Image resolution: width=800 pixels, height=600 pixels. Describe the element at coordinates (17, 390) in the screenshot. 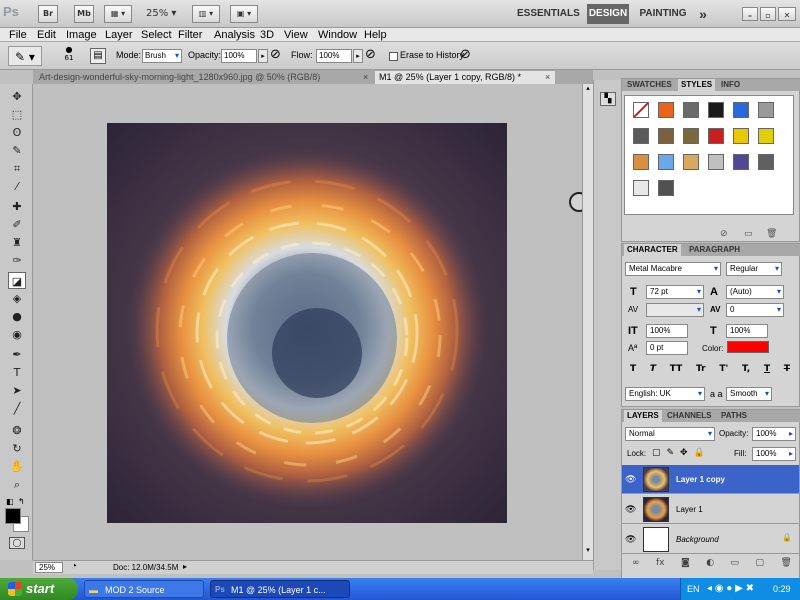

I see `path-selection-tool-icon: ➤` at that location.